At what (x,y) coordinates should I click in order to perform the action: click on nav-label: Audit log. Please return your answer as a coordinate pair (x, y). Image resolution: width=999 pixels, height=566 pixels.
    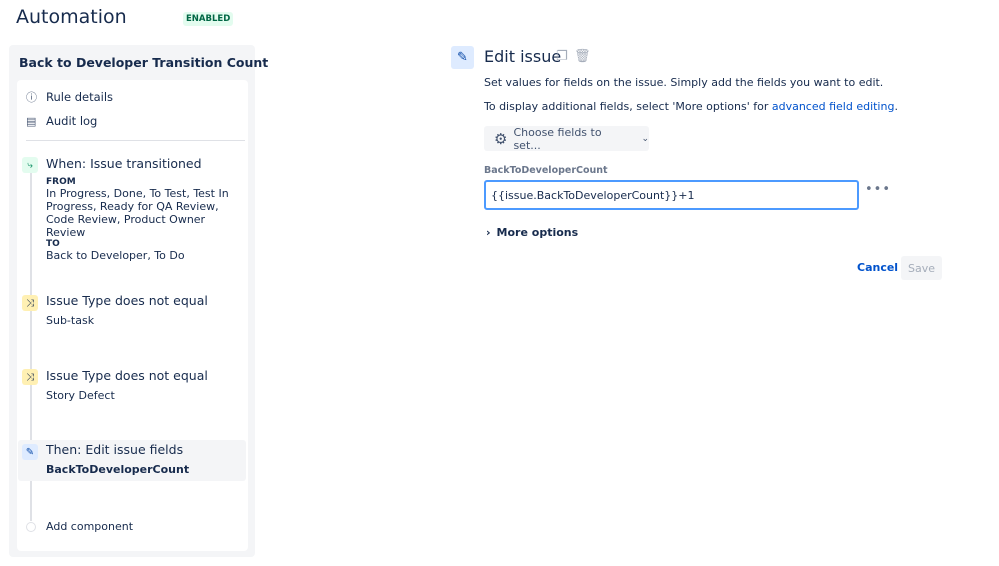
    Looking at the image, I should click on (72, 121).